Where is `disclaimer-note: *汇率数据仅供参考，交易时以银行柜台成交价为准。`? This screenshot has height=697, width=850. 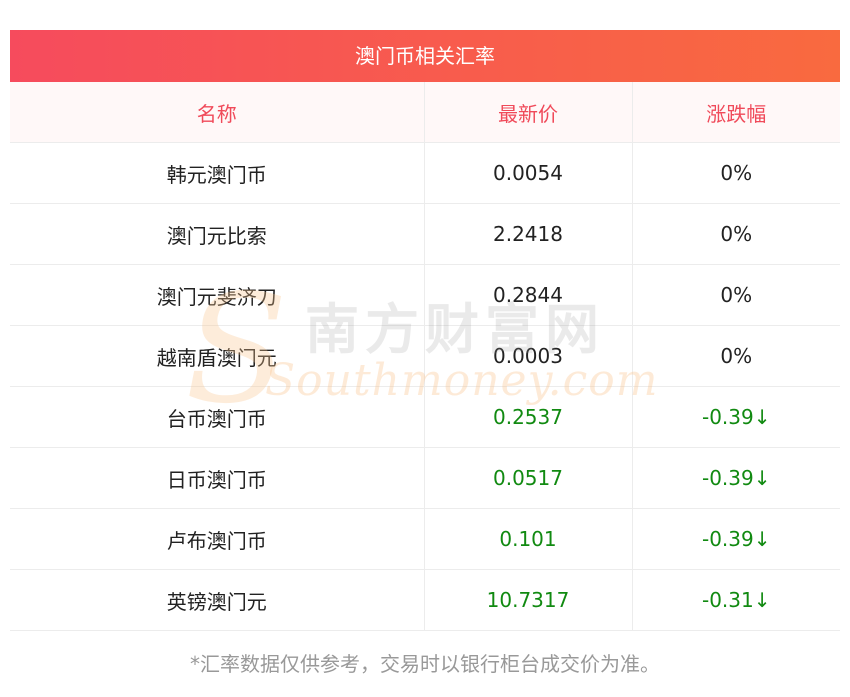 disclaimer-note: *汇率数据仅供参考，交易时以银行柜台成交价为准。 is located at coordinates (425, 664).